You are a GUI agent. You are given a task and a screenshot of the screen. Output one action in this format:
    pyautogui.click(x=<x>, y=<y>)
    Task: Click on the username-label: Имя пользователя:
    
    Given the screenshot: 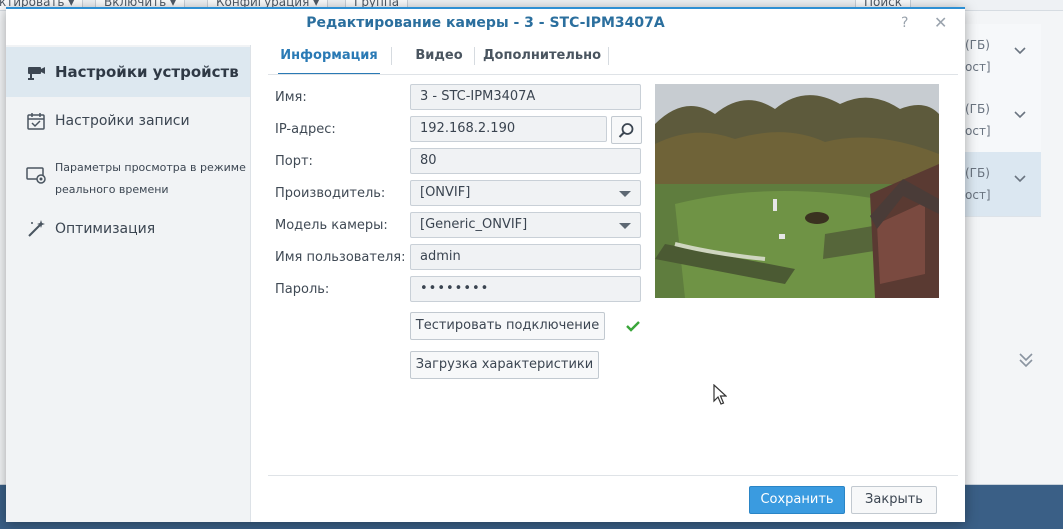 What is the action you would take?
    pyautogui.click(x=340, y=257)
    